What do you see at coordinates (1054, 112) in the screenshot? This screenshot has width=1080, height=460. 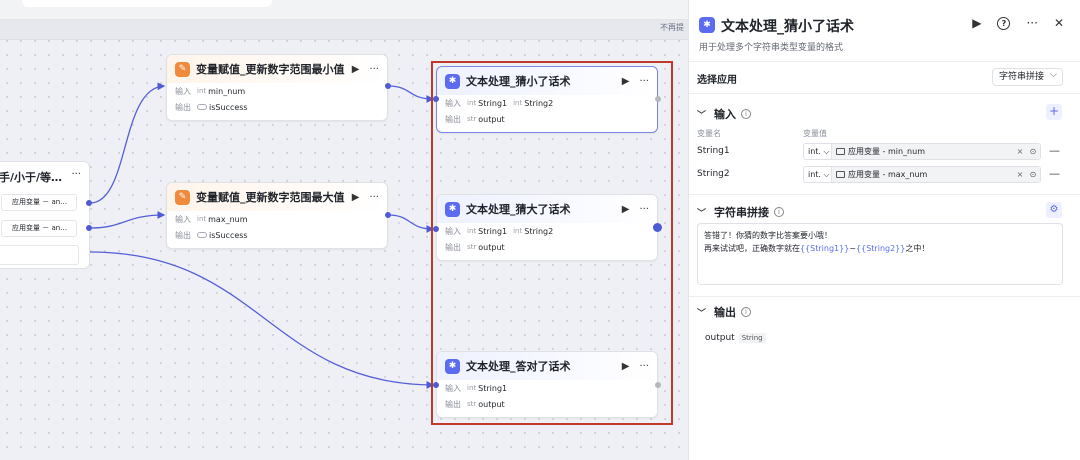 I see `add-variable-button: +` at bounding box center [1054, 112].